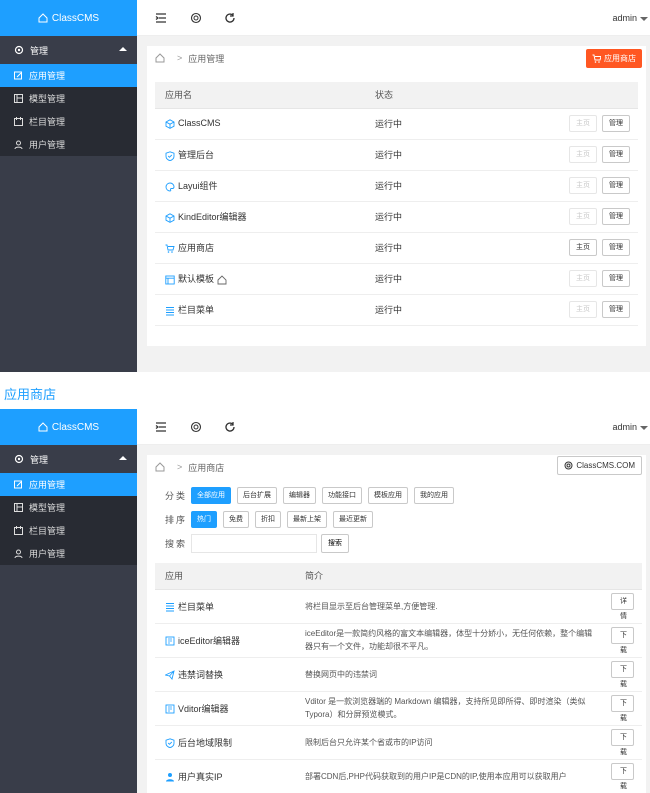  What do you see at coordinates (18, 484) in the screenshot?
I see `edit-icon` at bounding box center [18, 484].